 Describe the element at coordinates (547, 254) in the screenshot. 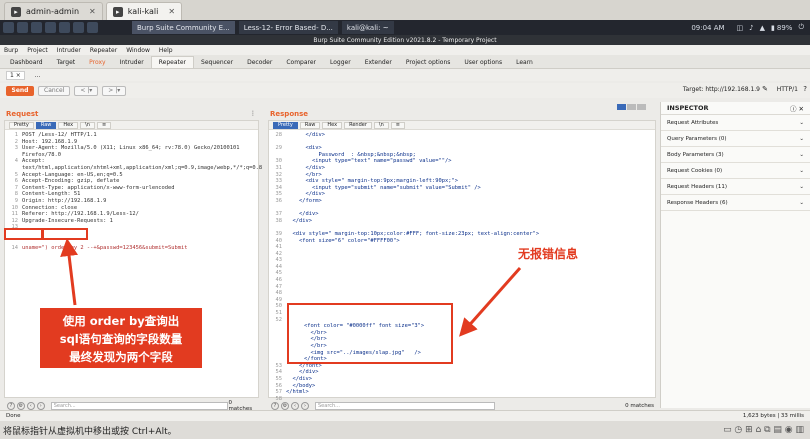

I see `annotation-right-text: 无报错信息` at that location.